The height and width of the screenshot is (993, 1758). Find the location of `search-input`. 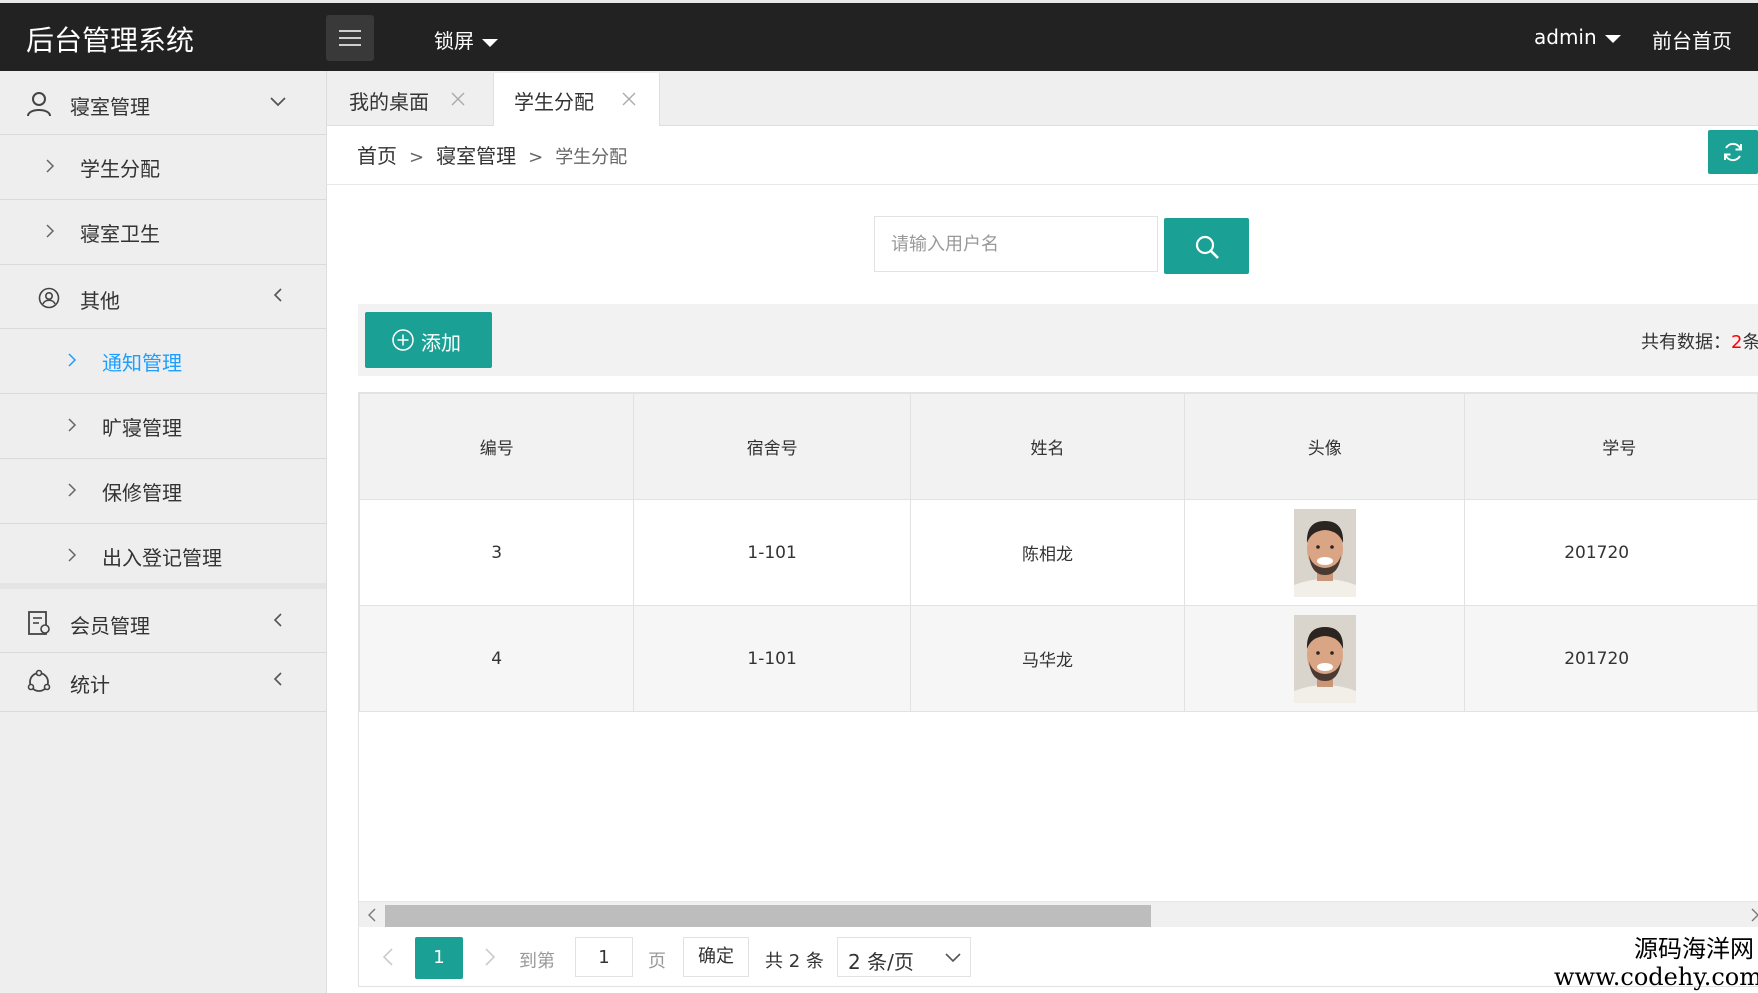

search-input is located at coordinates (1016, 244).